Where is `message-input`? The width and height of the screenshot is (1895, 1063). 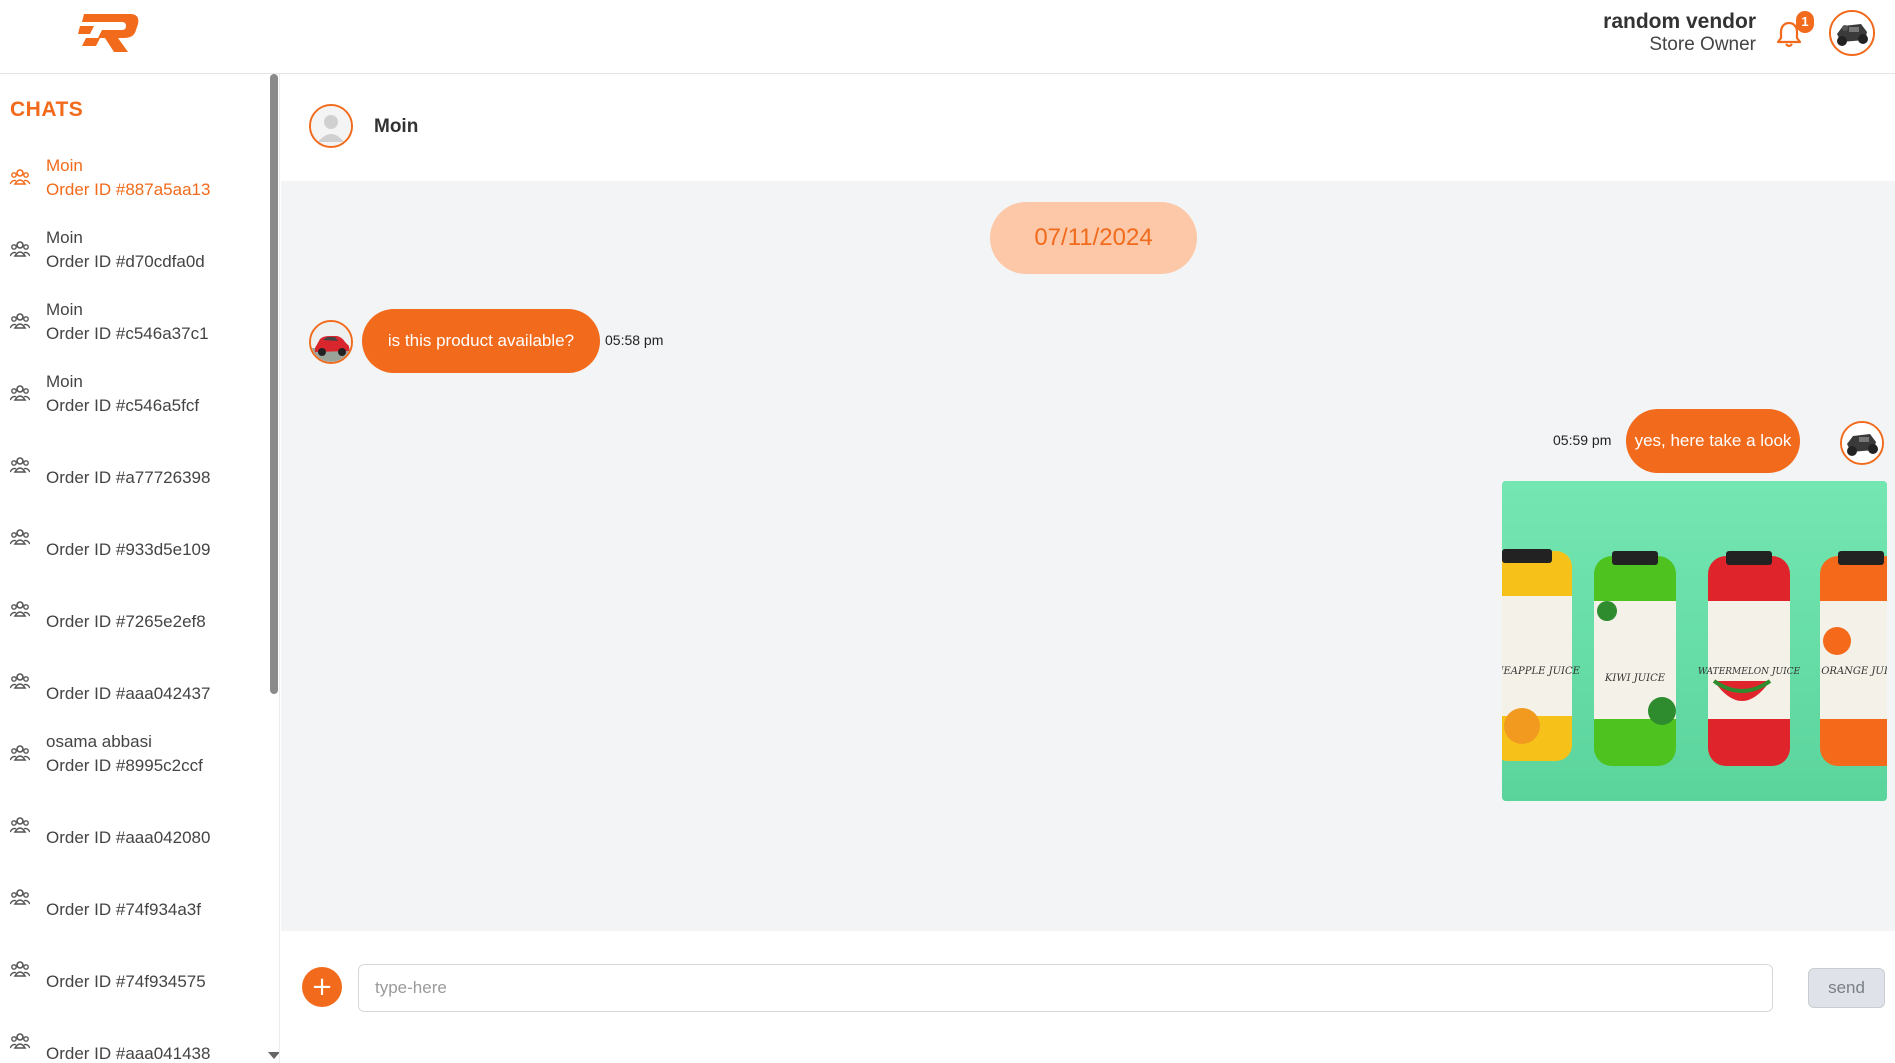
message-input is located at coordinates (1065, 988).